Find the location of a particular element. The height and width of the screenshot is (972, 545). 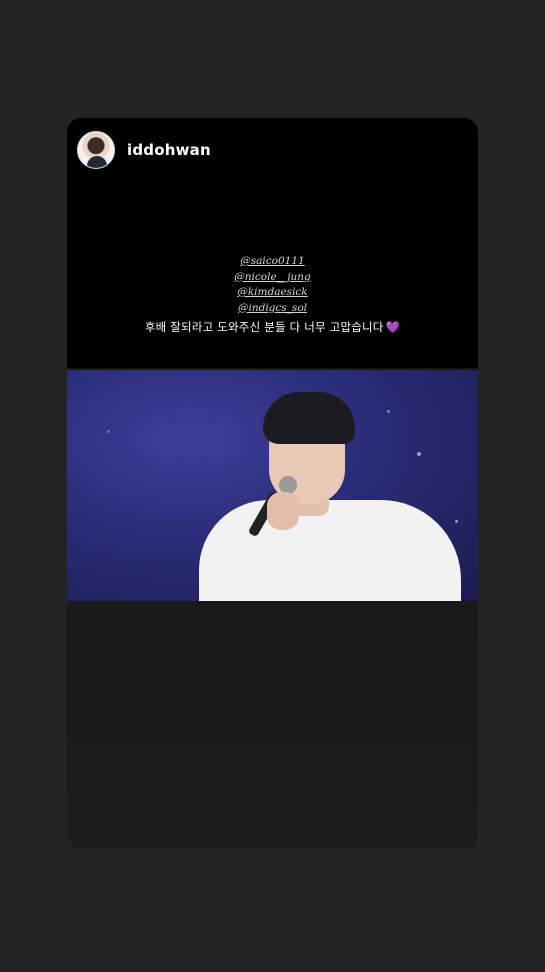

username: iddohwan is located at coordinates (169, 150).